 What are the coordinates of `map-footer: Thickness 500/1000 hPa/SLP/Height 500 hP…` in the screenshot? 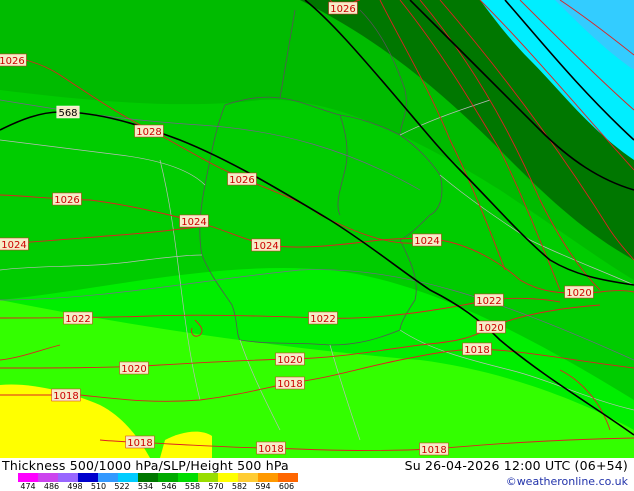 It's located at (317, 474).